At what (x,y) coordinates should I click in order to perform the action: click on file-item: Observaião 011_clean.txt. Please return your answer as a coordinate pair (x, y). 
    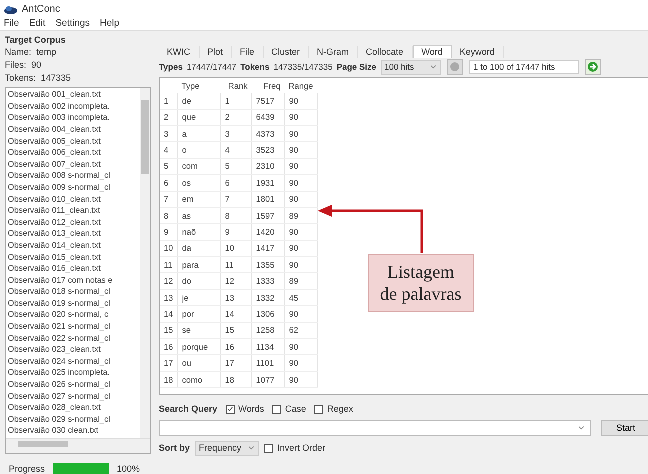
    Looking at the image, I should click on (73, 211).